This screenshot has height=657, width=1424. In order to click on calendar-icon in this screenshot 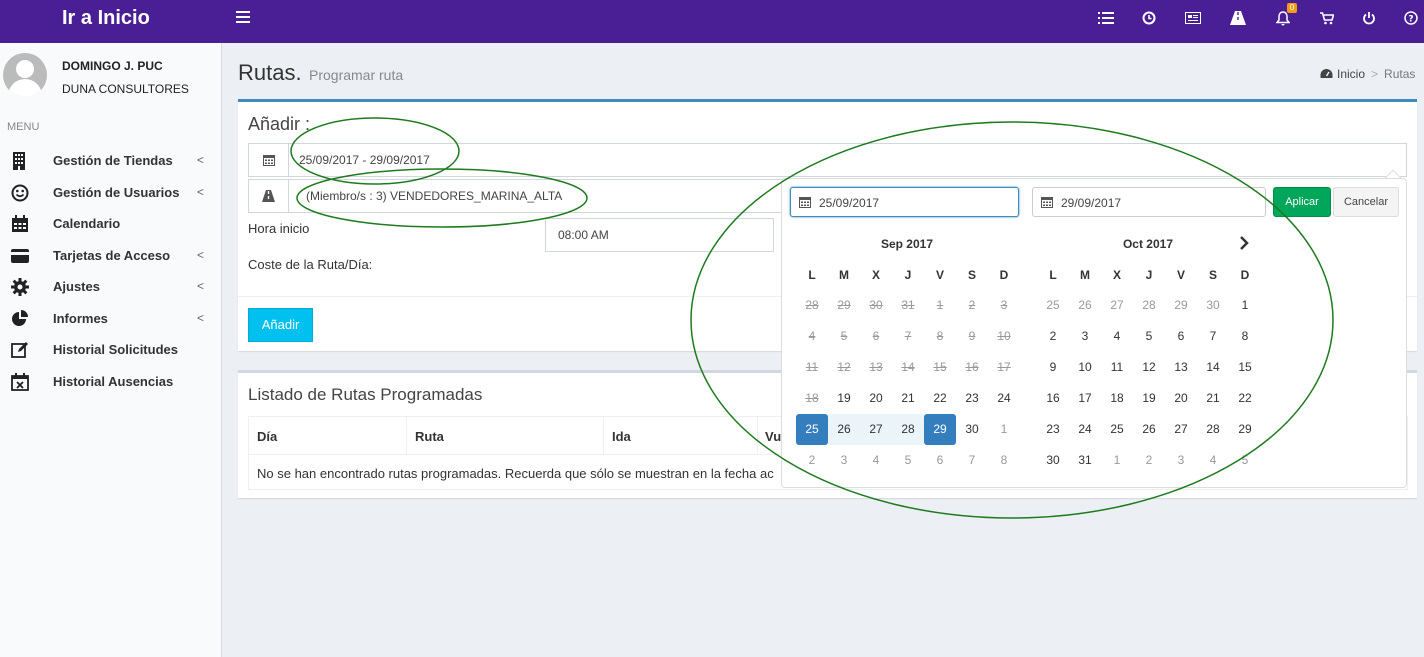, I will do `click(20, 224)`.